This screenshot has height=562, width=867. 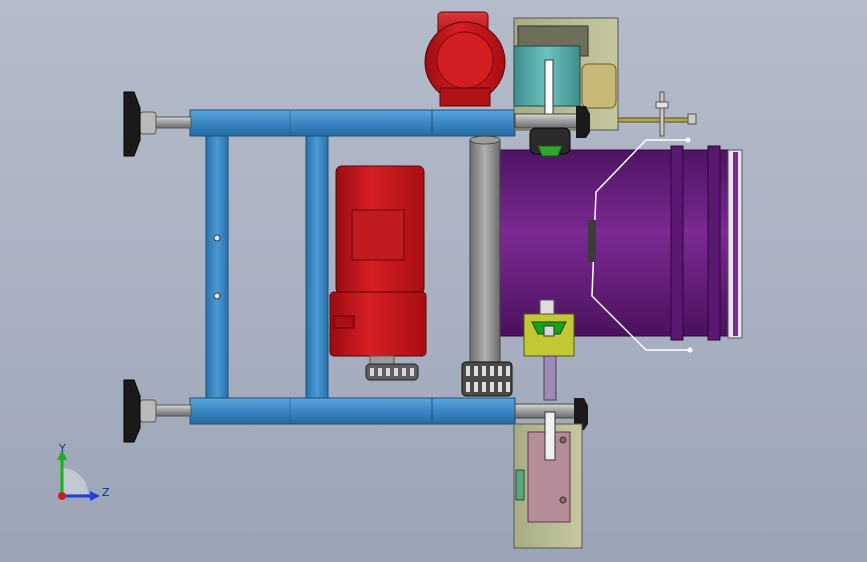 What do you see at coordinates (548, 480) in the screenshot?
I see `bottom-bracket` at bounding box center [548, 480].